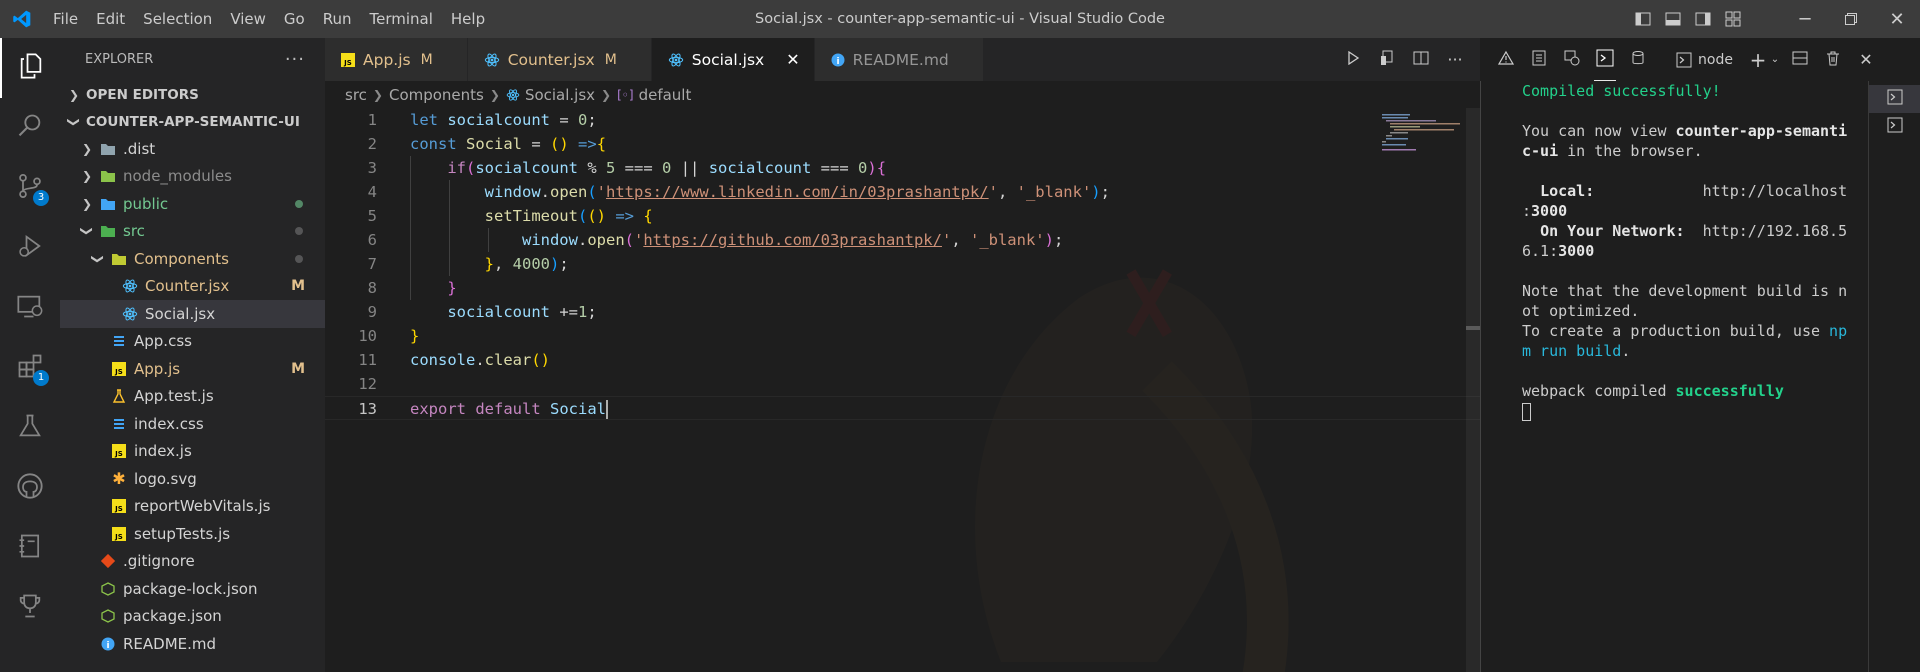 This screenshot has width=1920, height=672. I want to click on explorer-activity, so click(30, 68).